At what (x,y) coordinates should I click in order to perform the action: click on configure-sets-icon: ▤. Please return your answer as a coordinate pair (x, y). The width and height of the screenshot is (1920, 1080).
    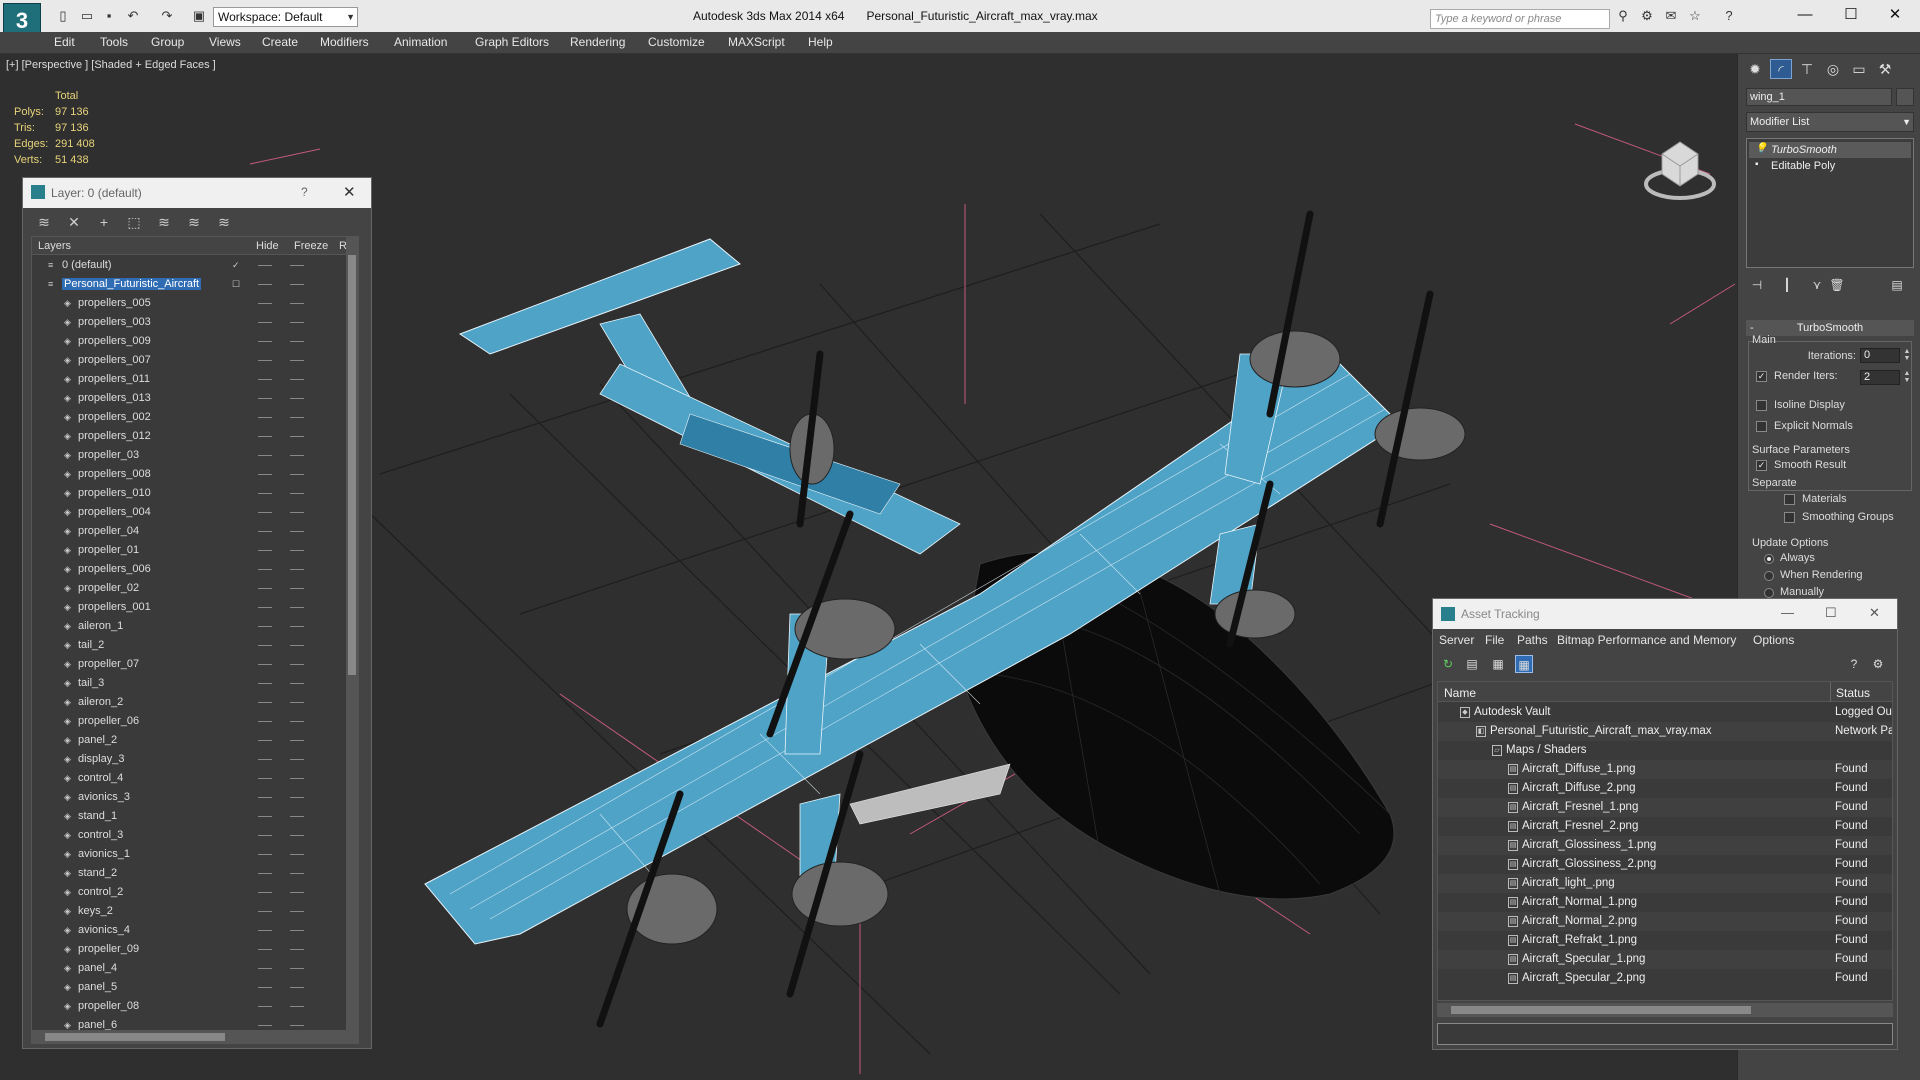
    Looking at the image, I should click on (1897, 286).